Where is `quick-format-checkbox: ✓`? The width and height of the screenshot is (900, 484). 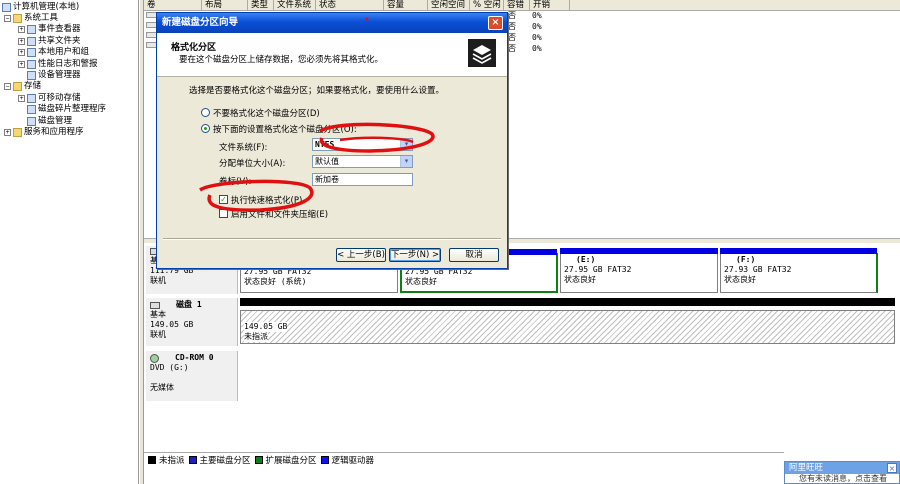
quick-format-checkbox: ✓ is located at coordinates (223, 199).